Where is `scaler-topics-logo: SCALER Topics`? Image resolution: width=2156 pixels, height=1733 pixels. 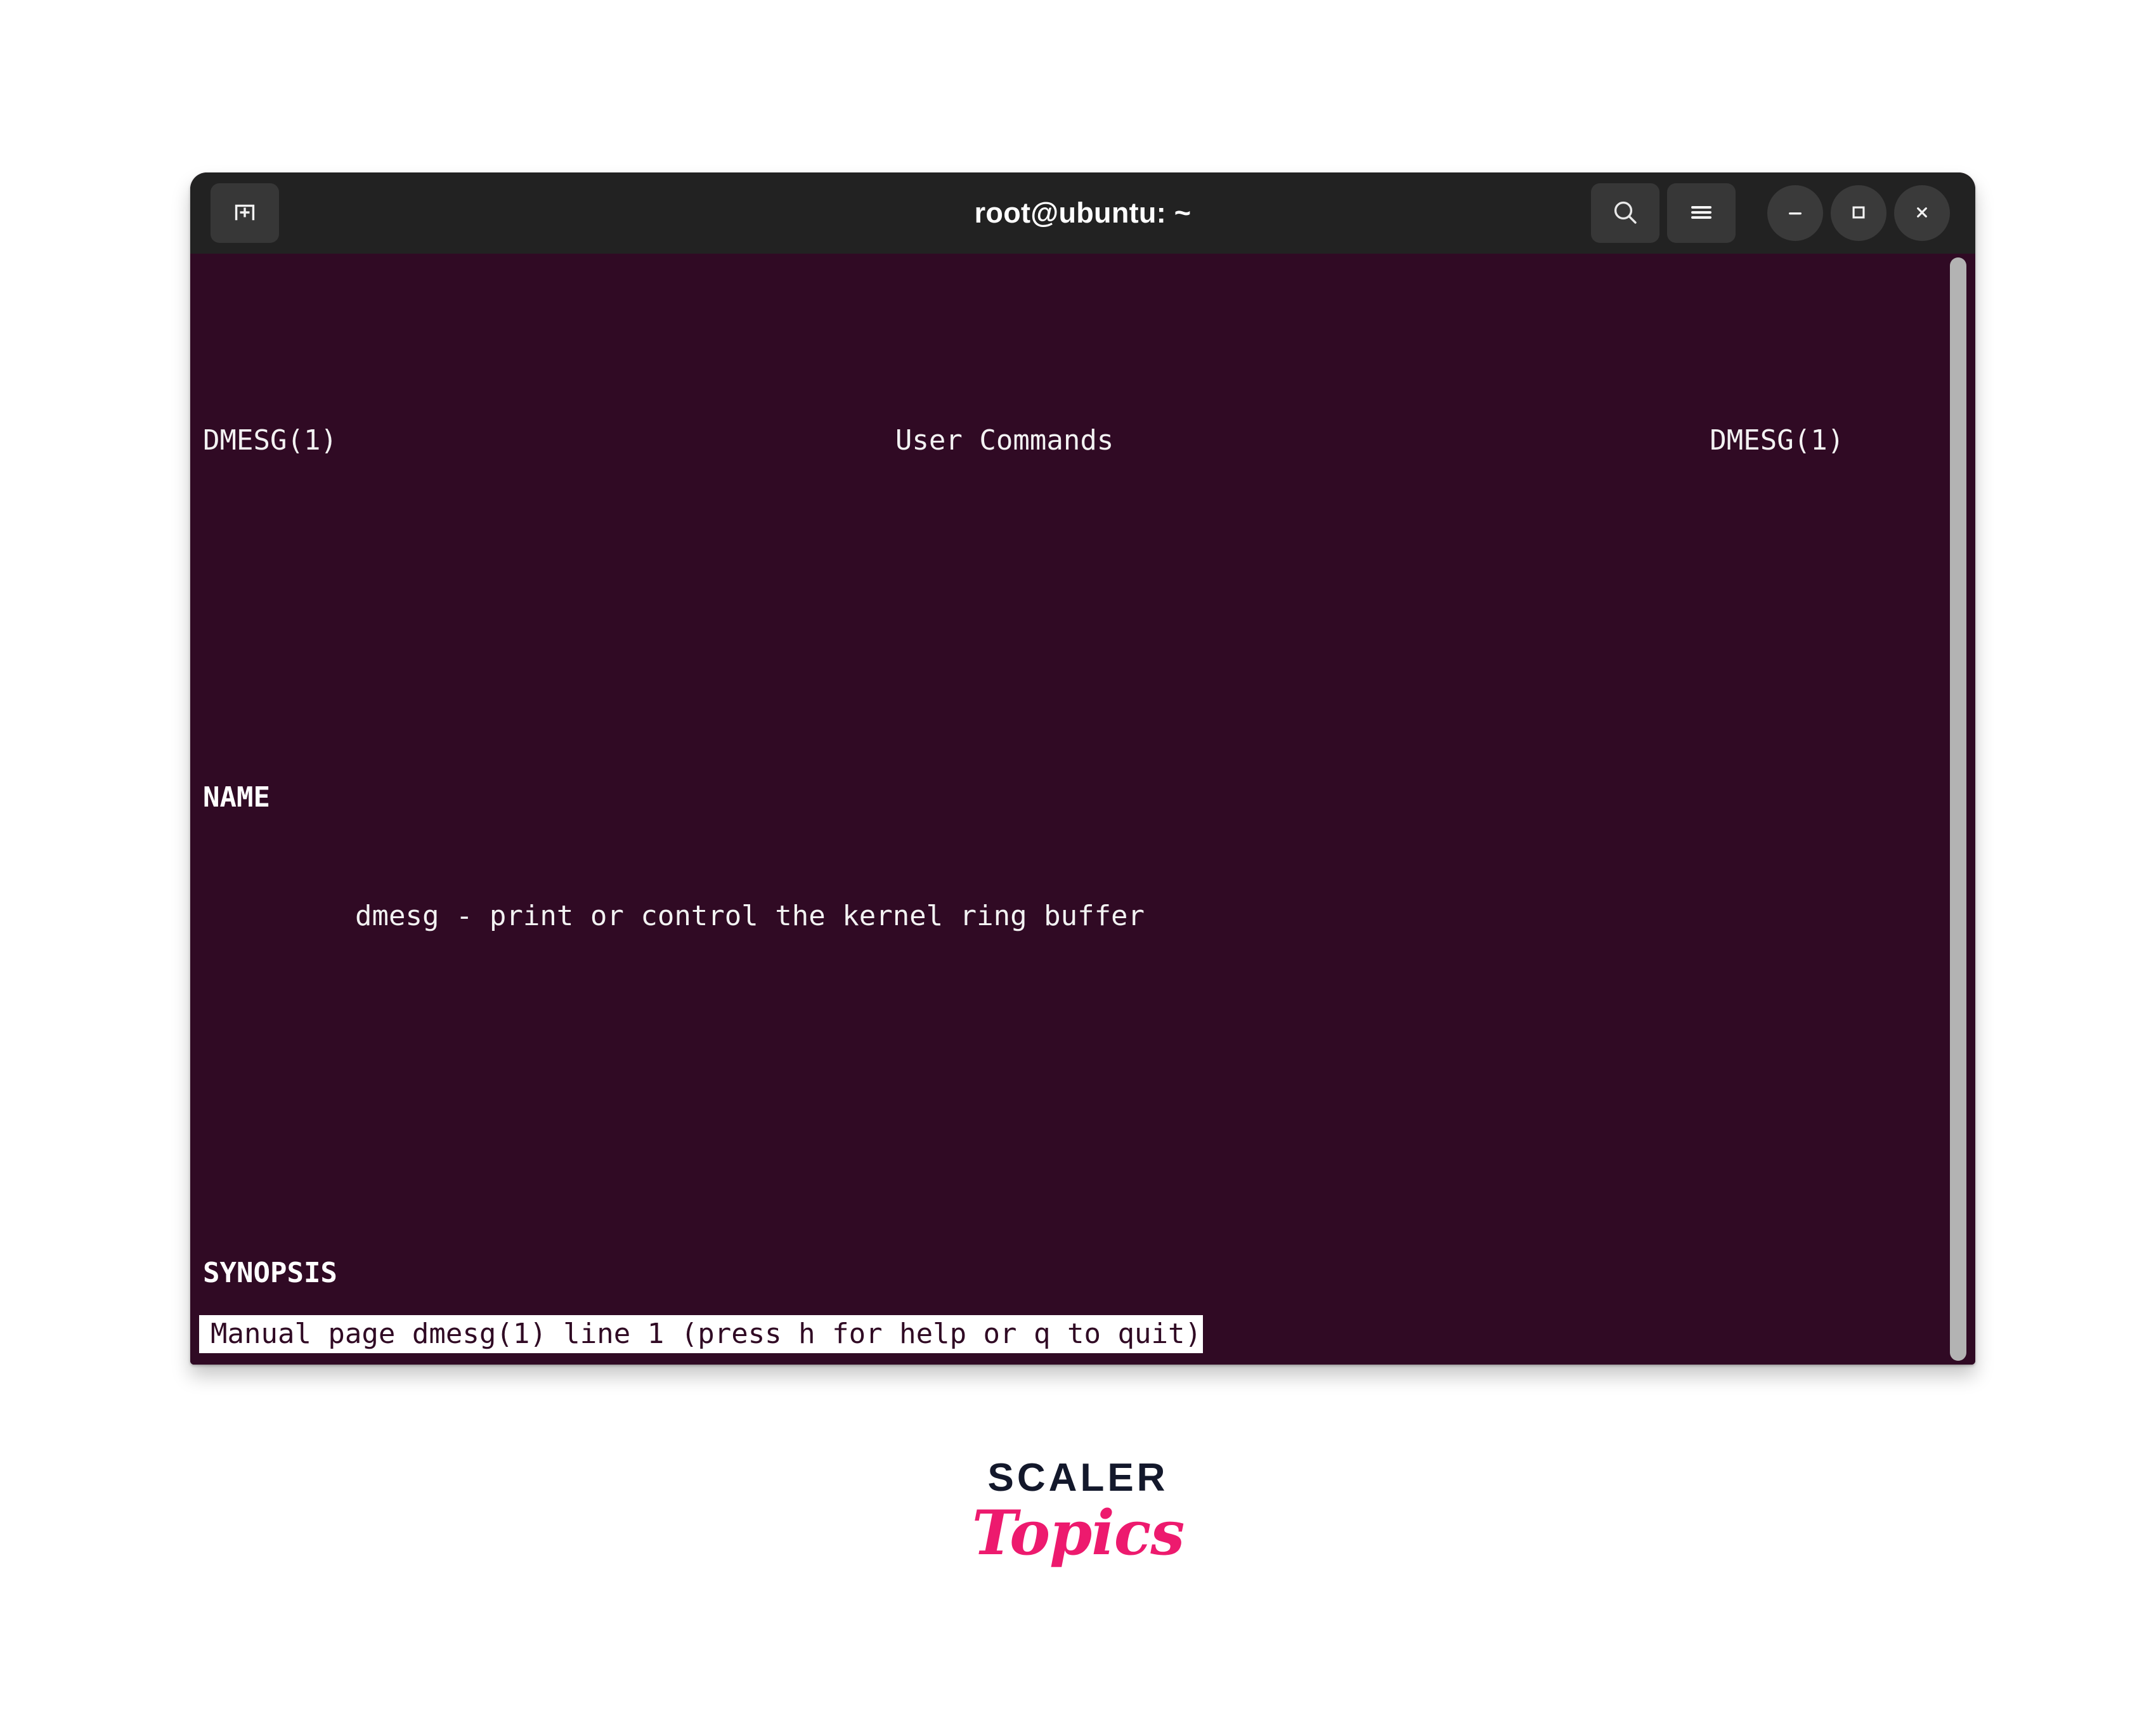
scaler-topics-logo: SCALER Topics is located at coordinates (1078, 1512).